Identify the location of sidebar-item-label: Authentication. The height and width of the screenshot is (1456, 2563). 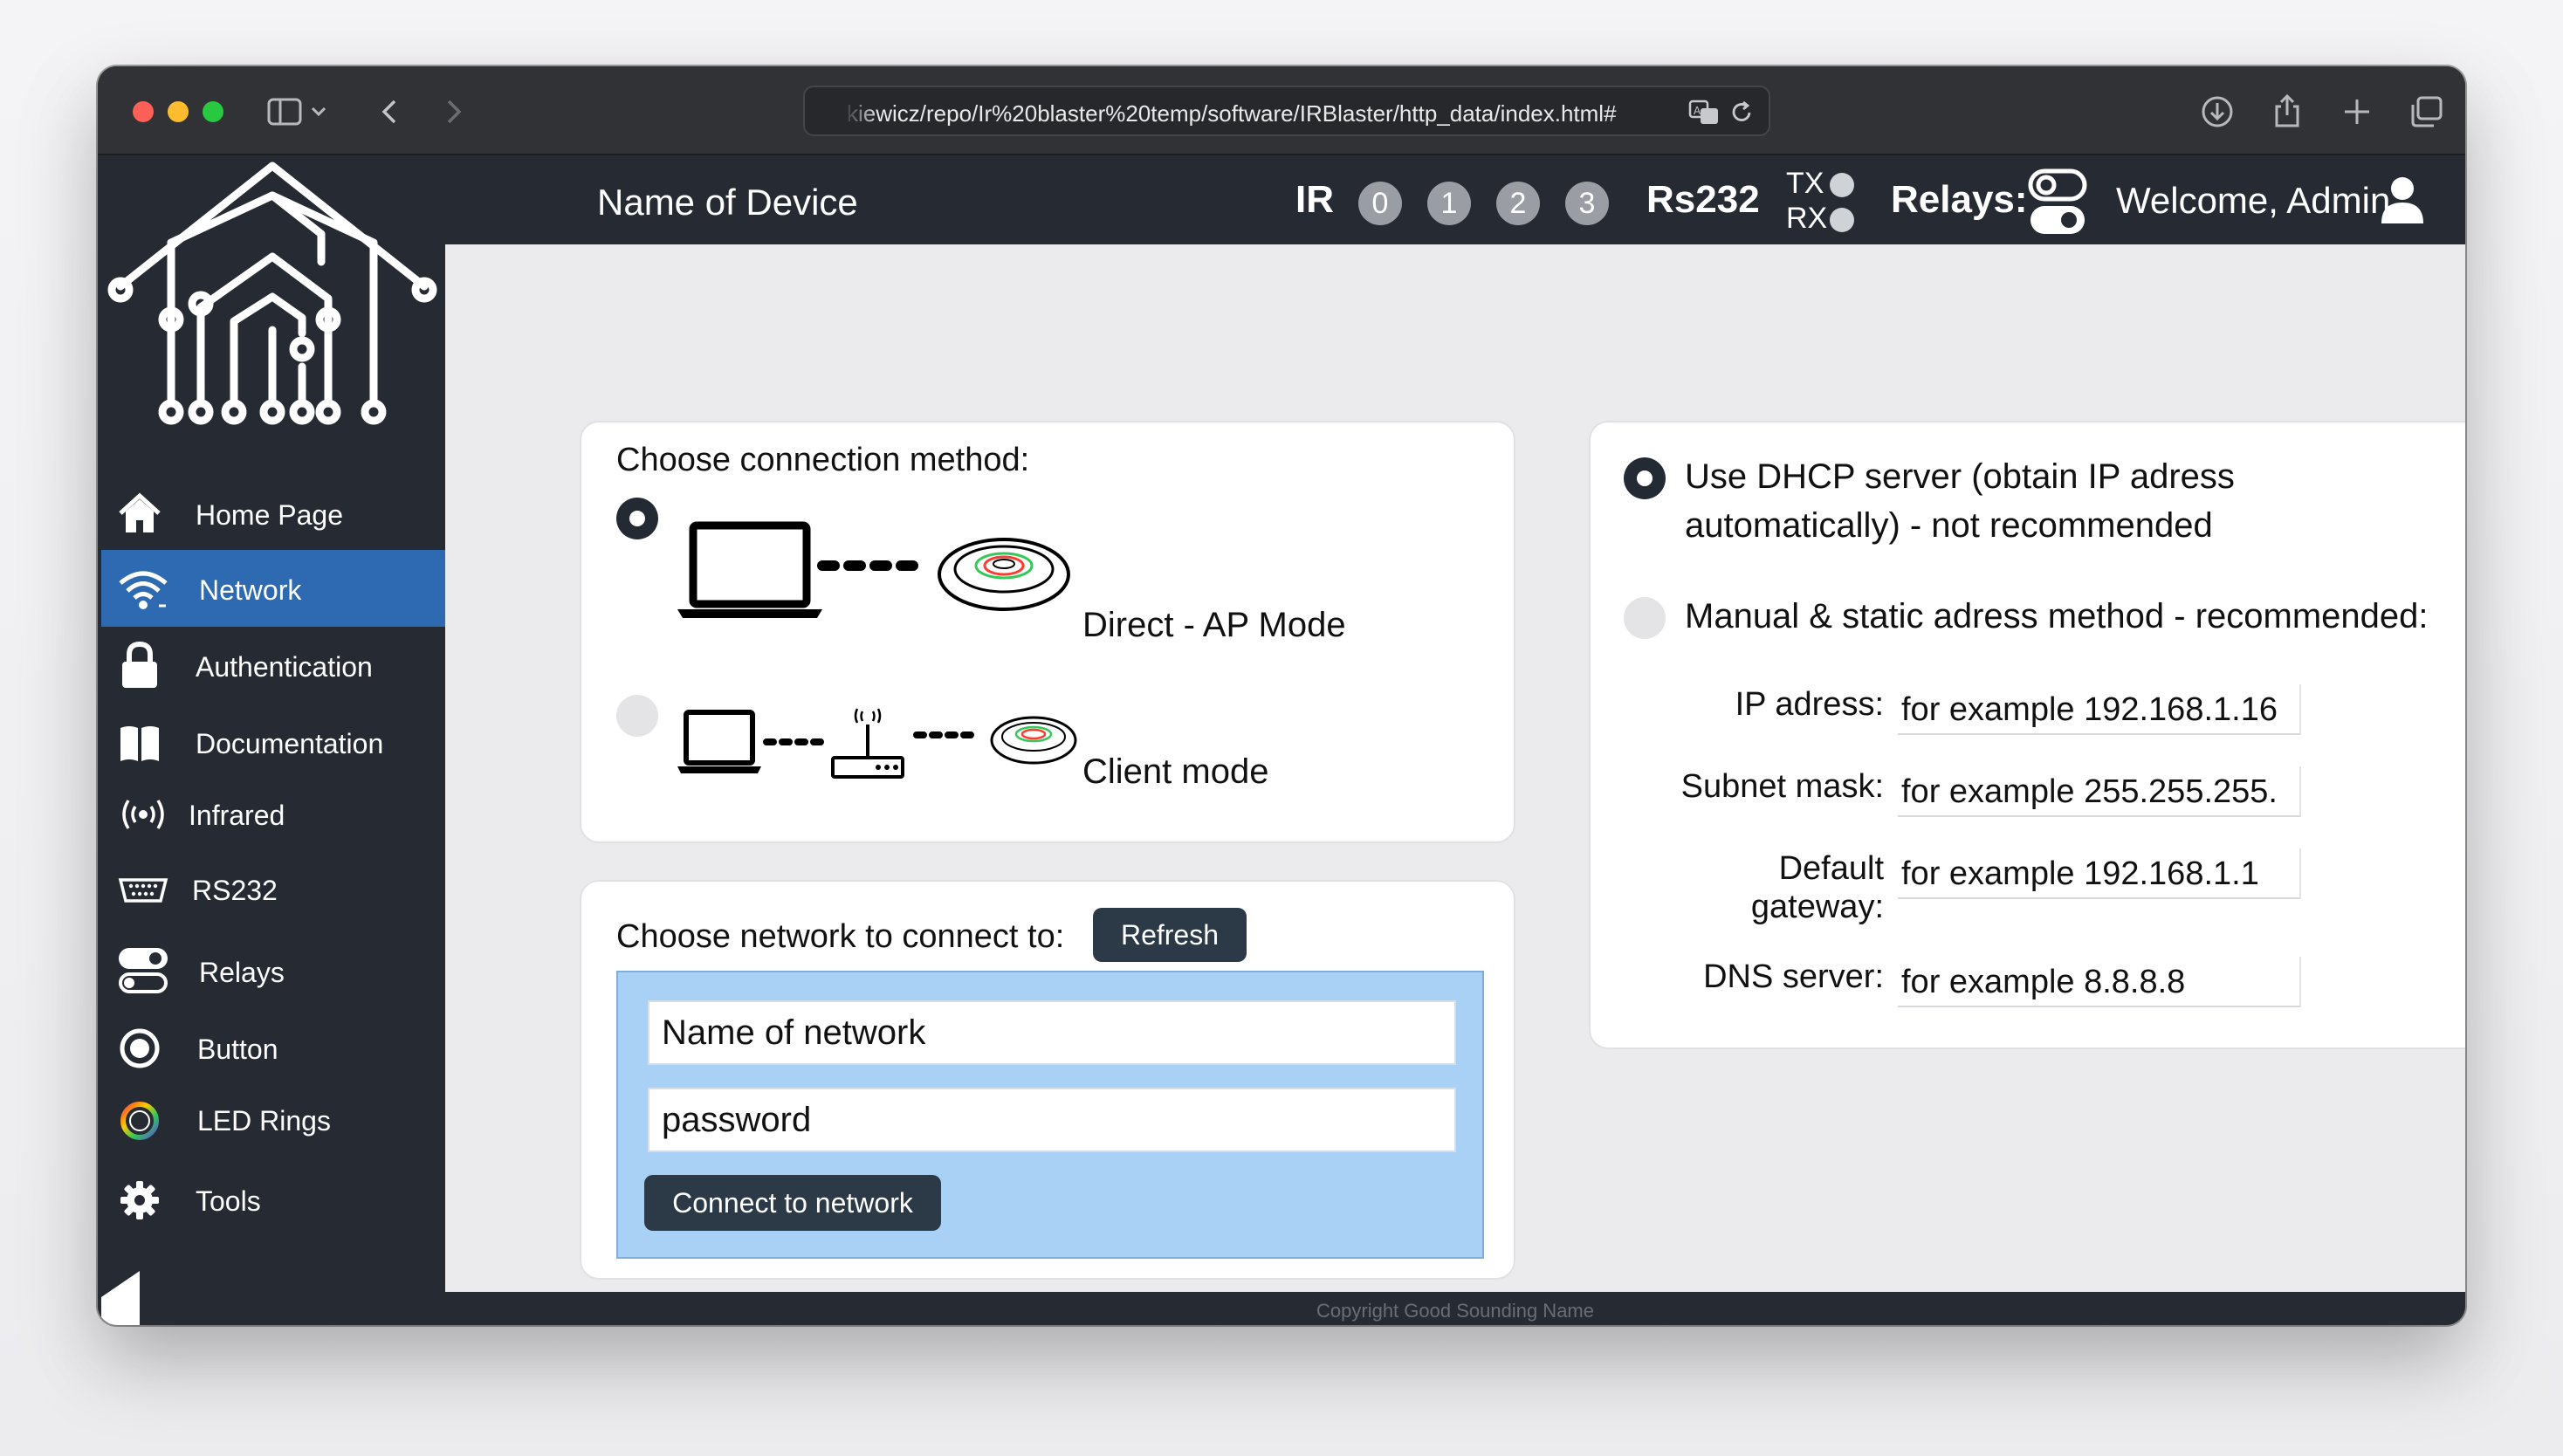
(284, 667).